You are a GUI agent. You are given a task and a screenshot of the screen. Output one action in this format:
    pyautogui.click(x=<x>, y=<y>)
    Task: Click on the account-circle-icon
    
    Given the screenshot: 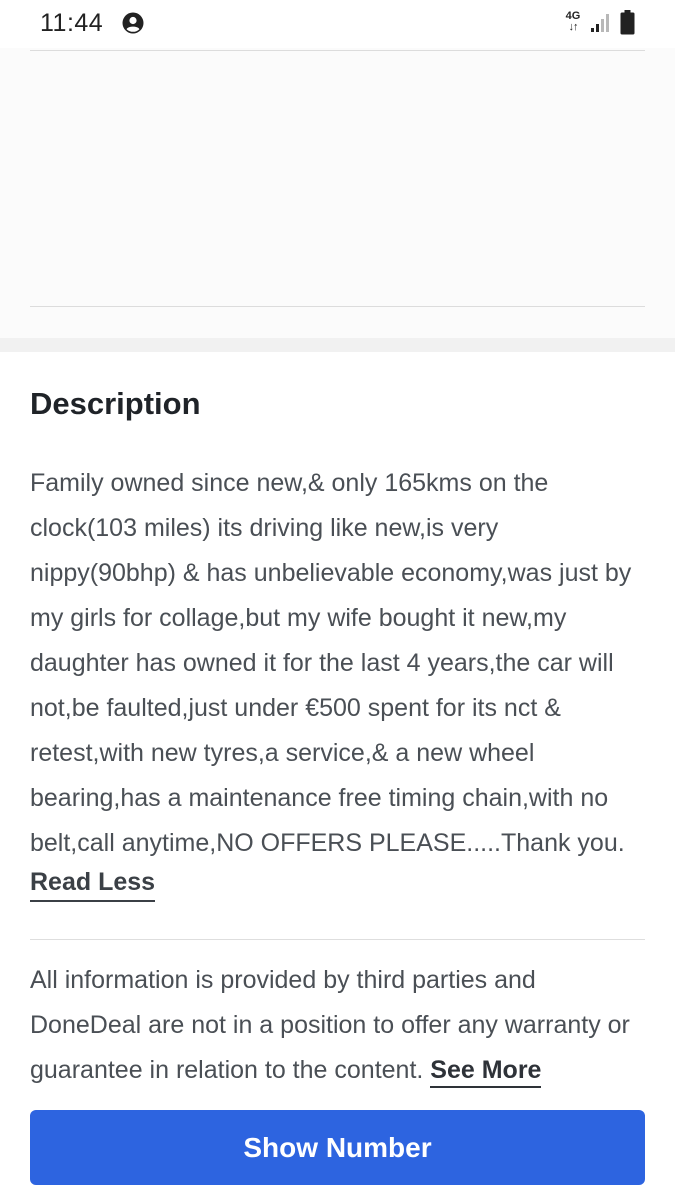 What is the action you would take?
    pyautogui.click(x=133, y=23)
    